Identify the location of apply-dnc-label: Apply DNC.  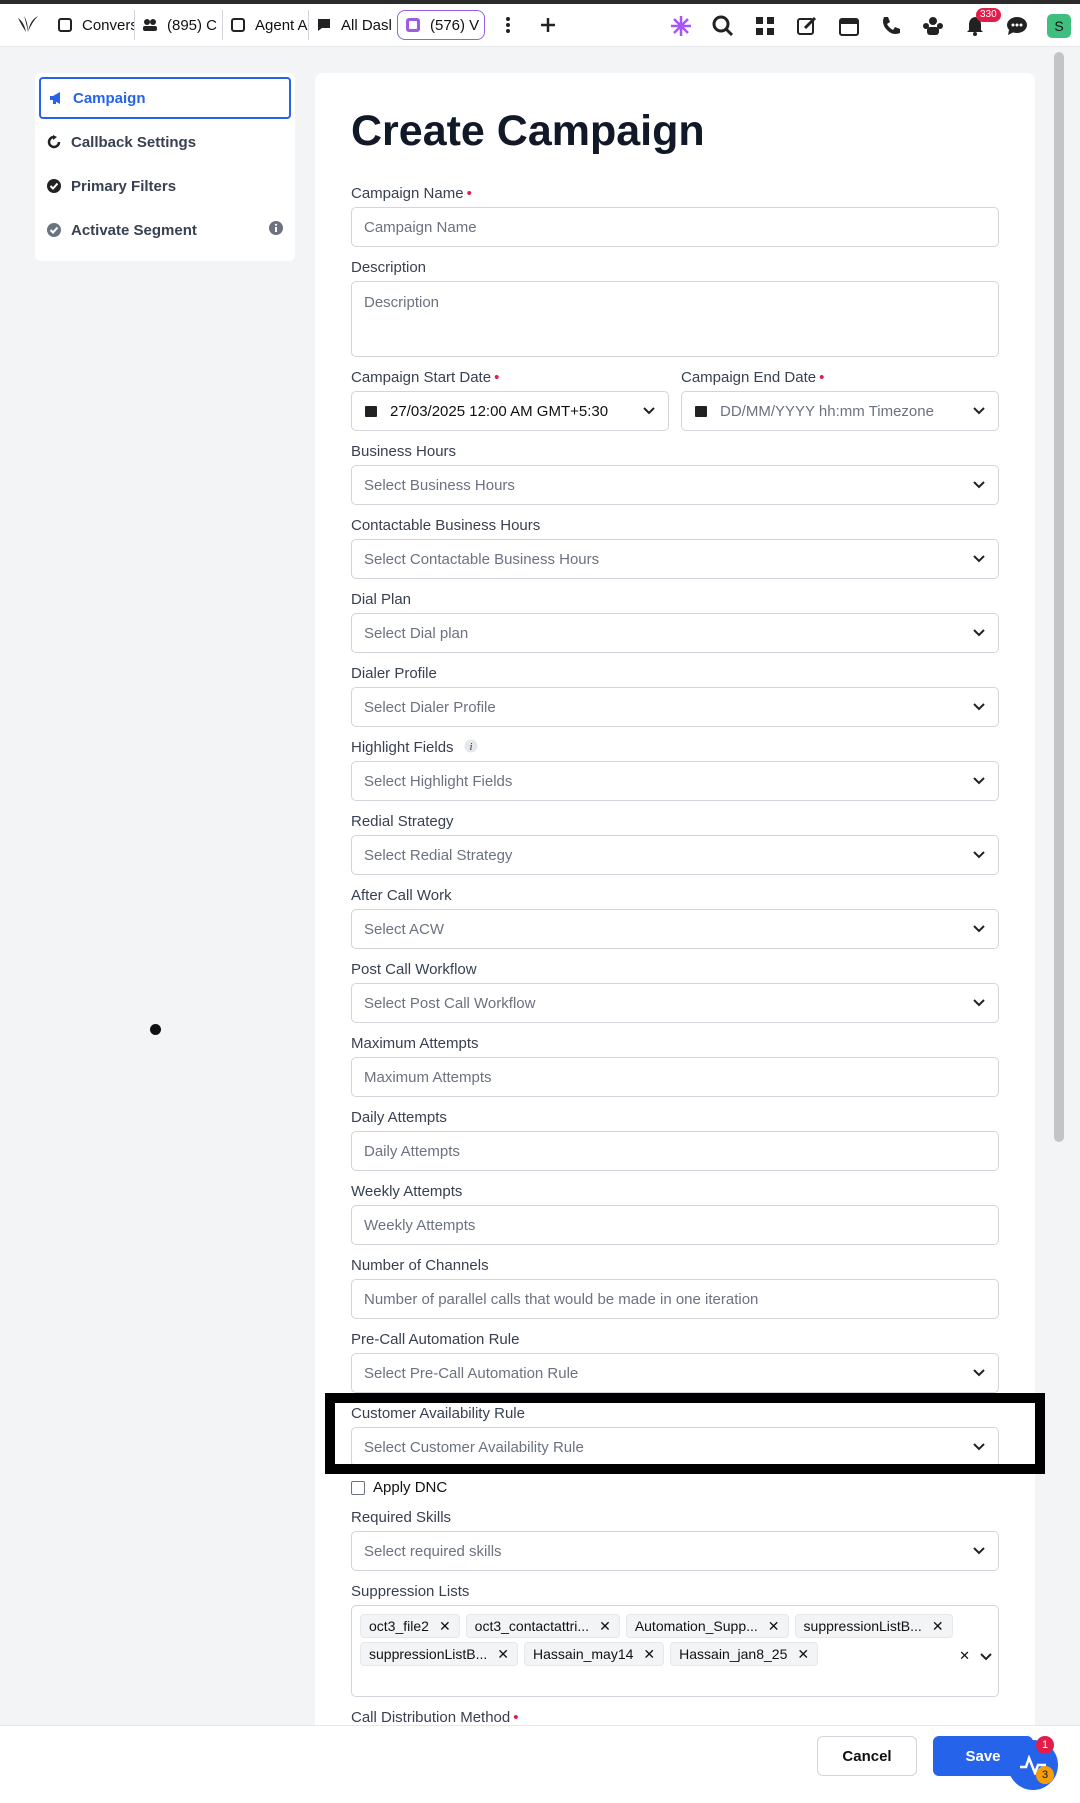
(410, 1487).